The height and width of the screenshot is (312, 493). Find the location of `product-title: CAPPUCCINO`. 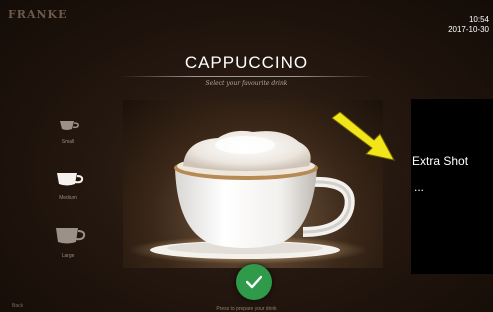

product-title: CAPPUCCINO is located at coordinates (246, 62).